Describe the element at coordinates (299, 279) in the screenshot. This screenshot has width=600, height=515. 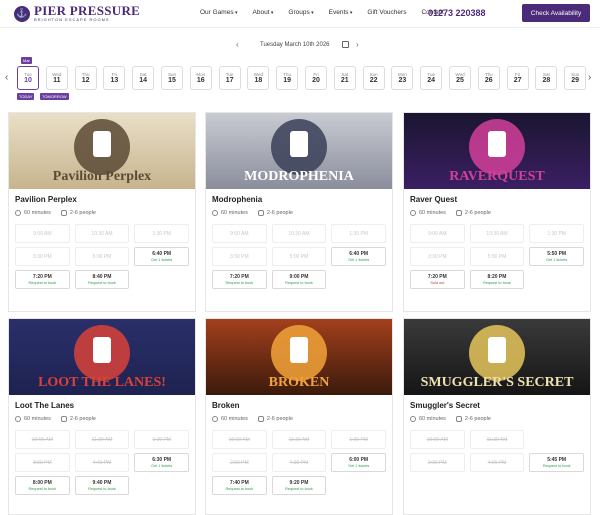
I see `time-slot: 9:00 PM Request to book` at that location.